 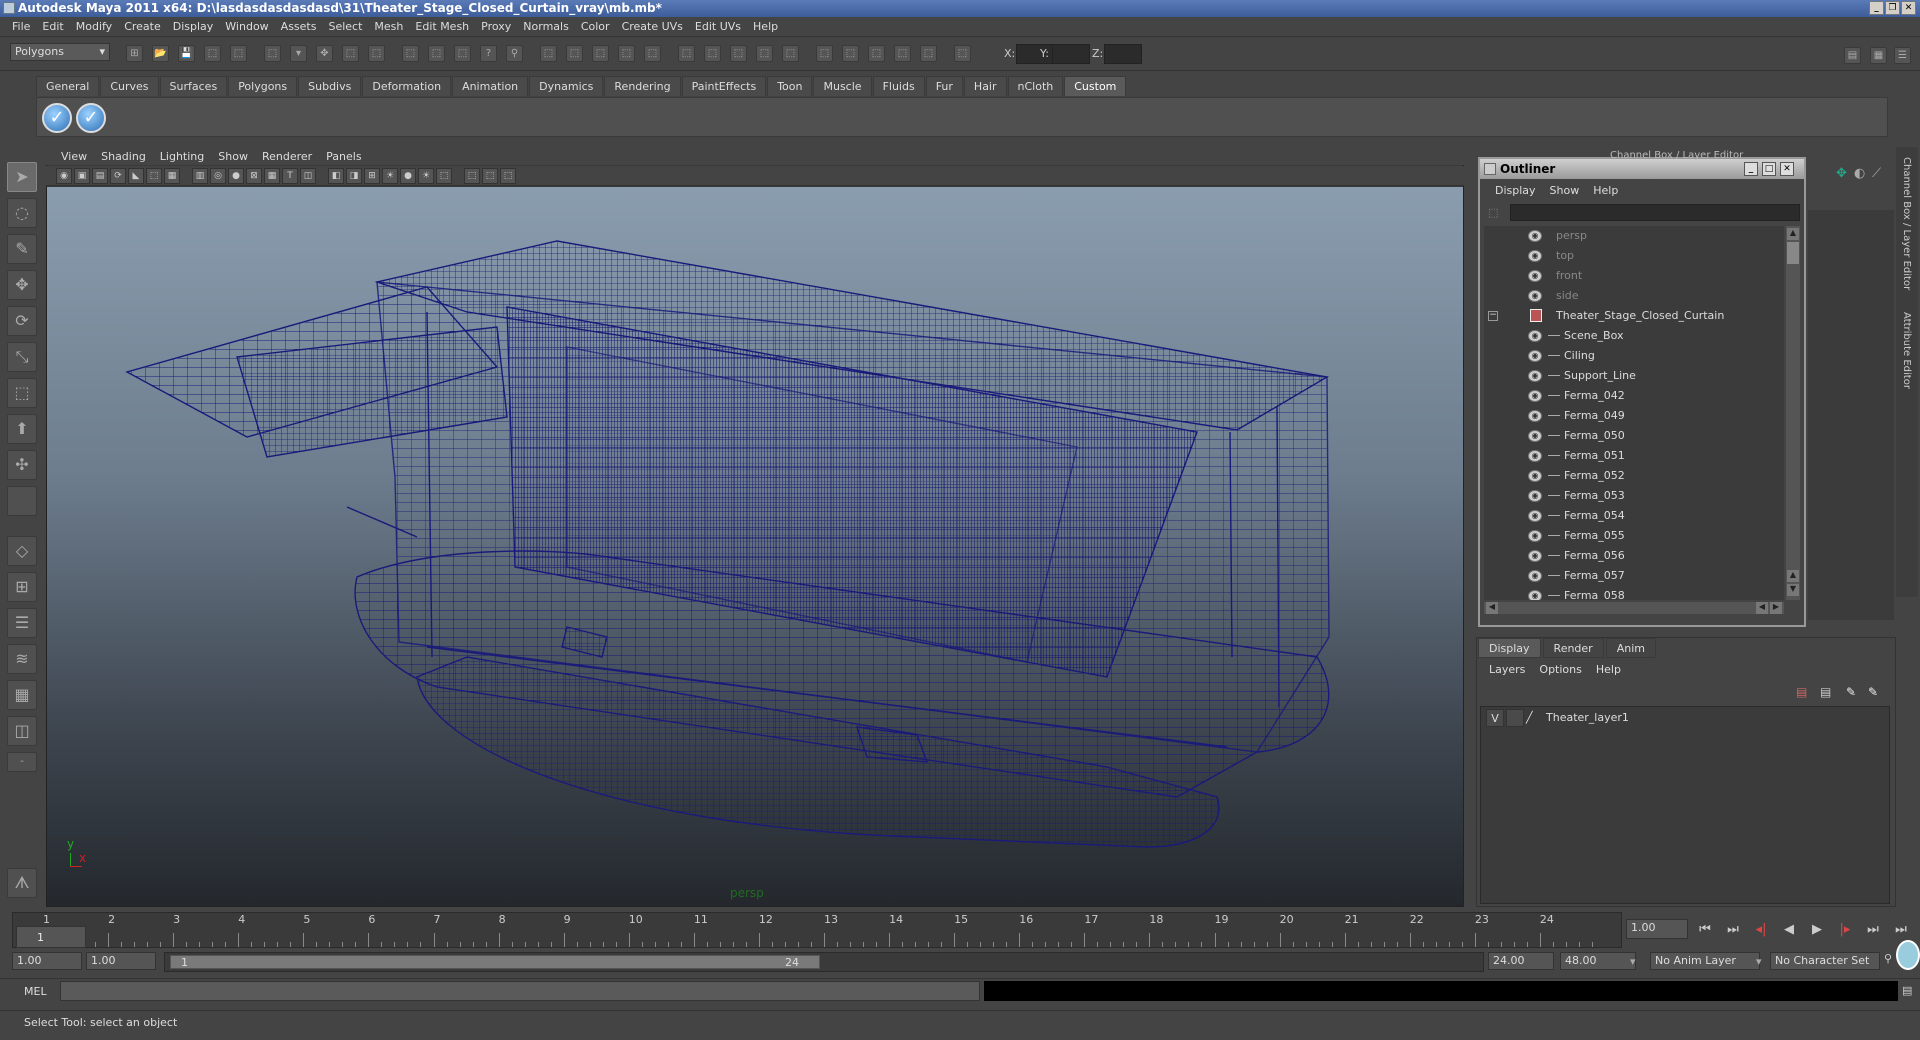 What do you see at coordinates (566, 86) in the screenshot?
I see `shelf-tab-dynamics: Dynamics` at bounding box center [566, 86].